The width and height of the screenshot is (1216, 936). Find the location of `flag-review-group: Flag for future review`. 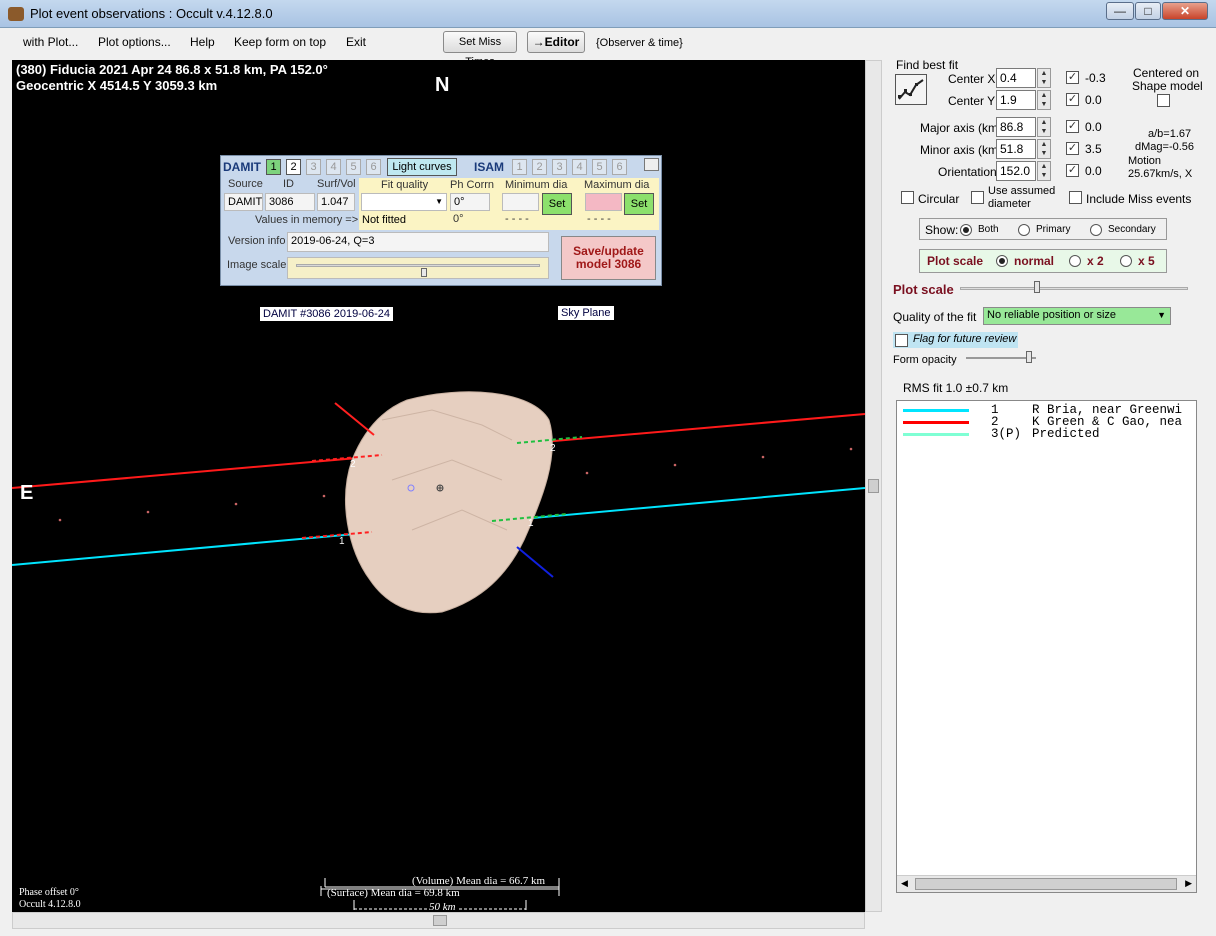

flag-review-group: Flag for future review is located at coordinates (955, 340).